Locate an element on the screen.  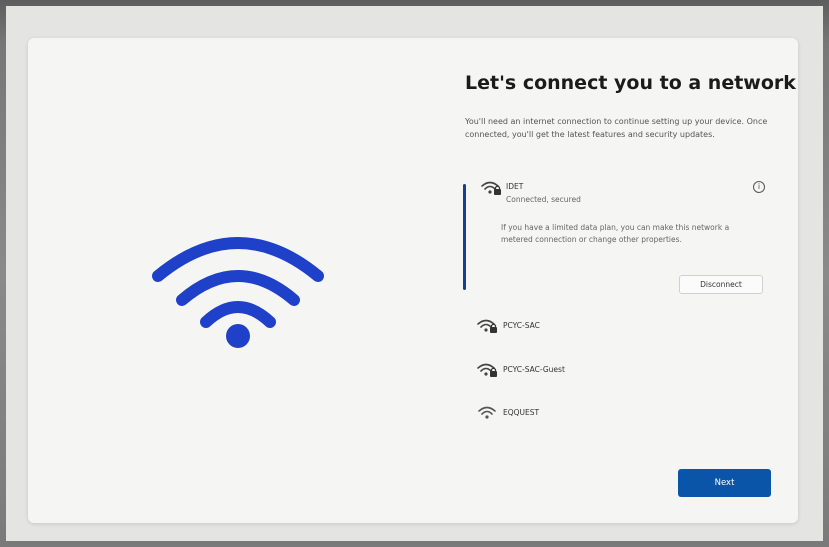
network-item-eqquest: EQQUEST is located at coordinates (623, 414).